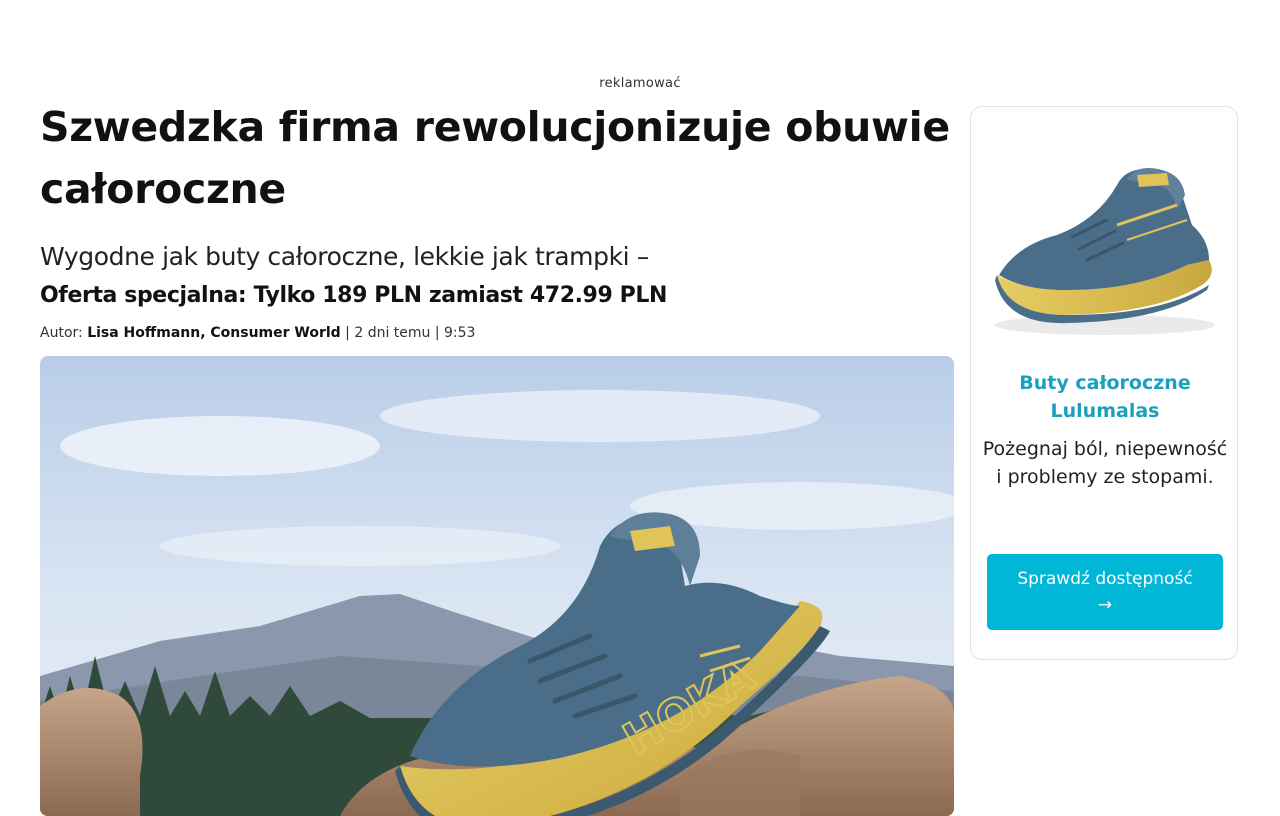  I want to click on sidebar-product-title: Buty całoroczne Lulumalas, so click(1105, 397).